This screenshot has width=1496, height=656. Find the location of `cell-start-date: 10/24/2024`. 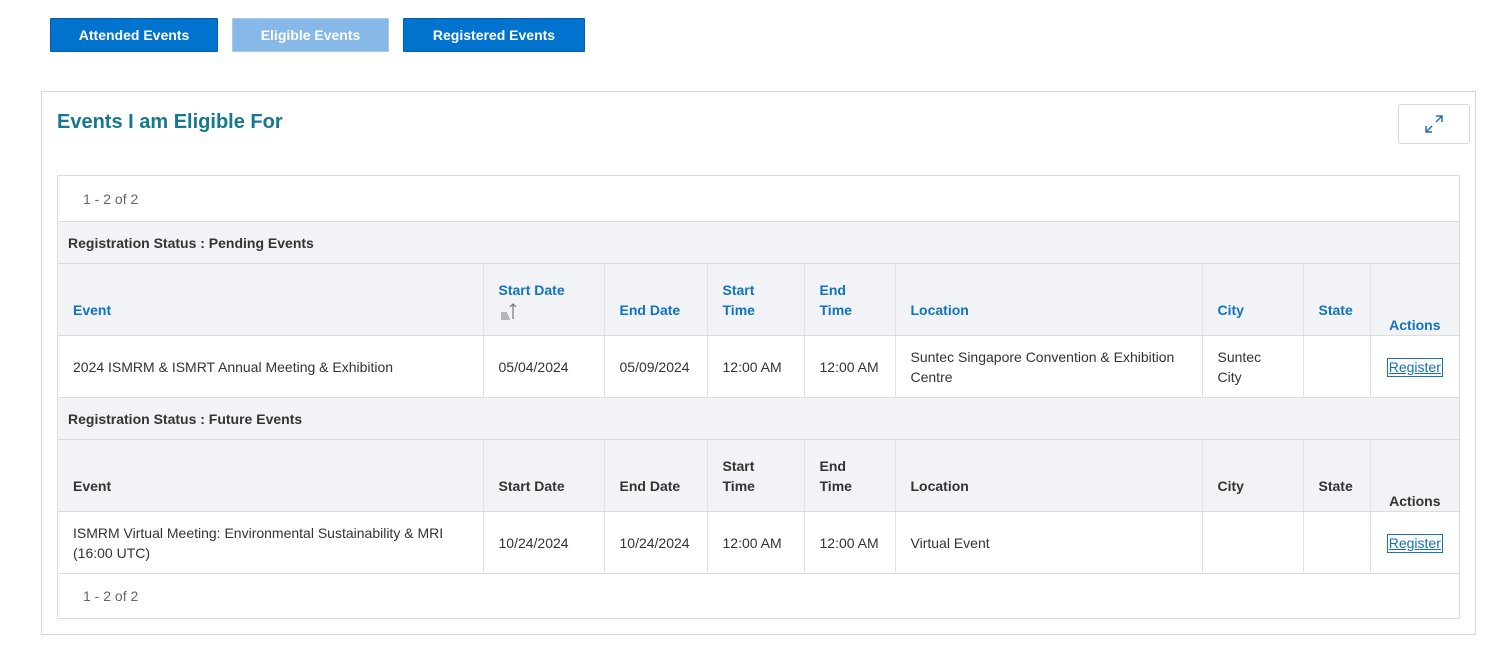

cell-start-date: 10/24/2024 is located at coordinates (544, 542).